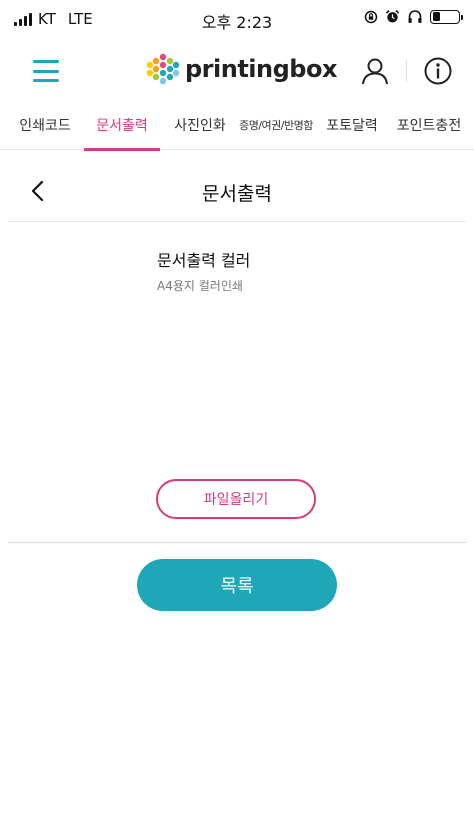 The width and height of the screenshot is (474, 832). Describe the element at coordinates (237, 542) in the screenshot. I see `divider` at that location.